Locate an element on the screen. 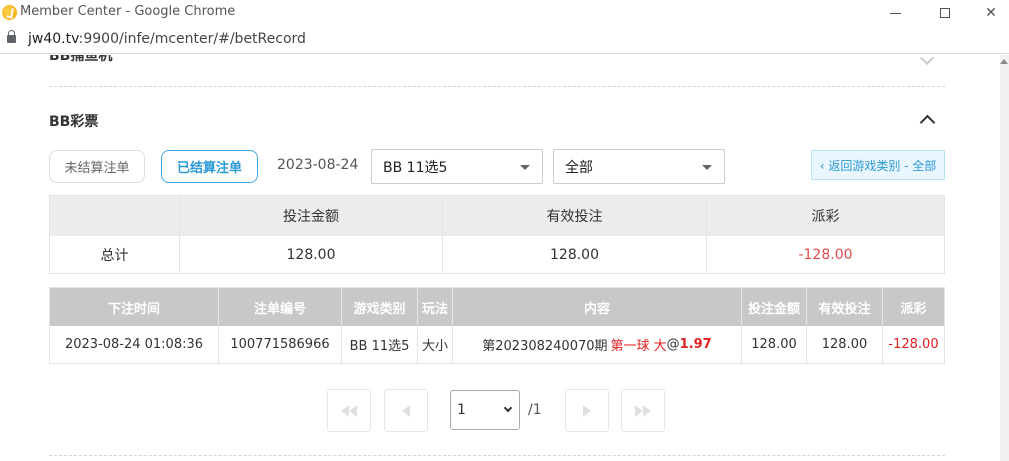  cell-payout: -128.00 is located at coordinates (913, 344).